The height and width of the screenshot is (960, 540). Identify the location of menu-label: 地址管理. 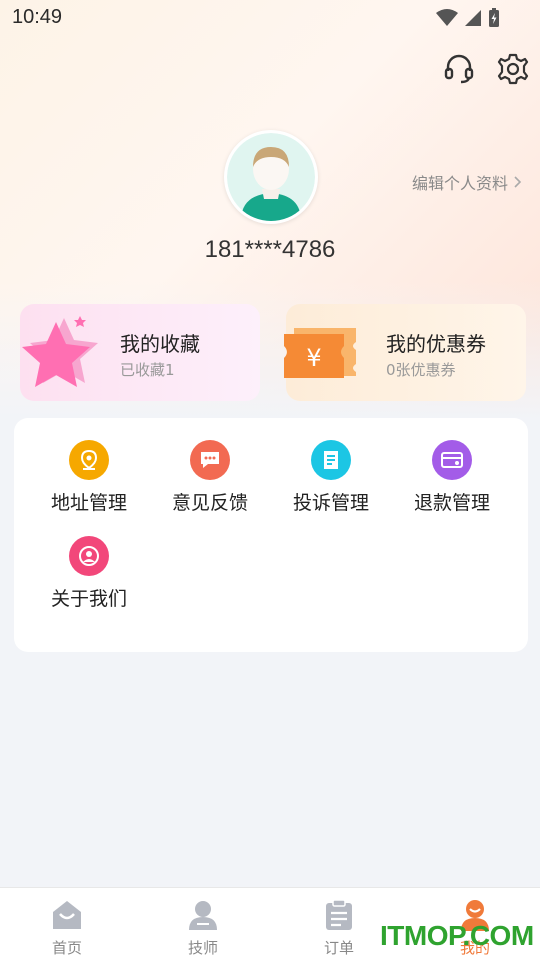
(88, 503).